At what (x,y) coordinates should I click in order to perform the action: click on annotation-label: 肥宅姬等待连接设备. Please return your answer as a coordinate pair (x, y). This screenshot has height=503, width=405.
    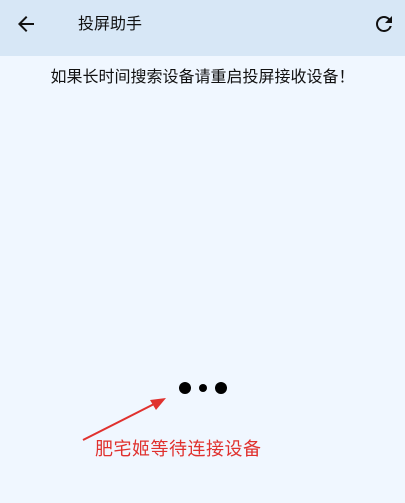
    Looking at the image, I should click on (178, 449).